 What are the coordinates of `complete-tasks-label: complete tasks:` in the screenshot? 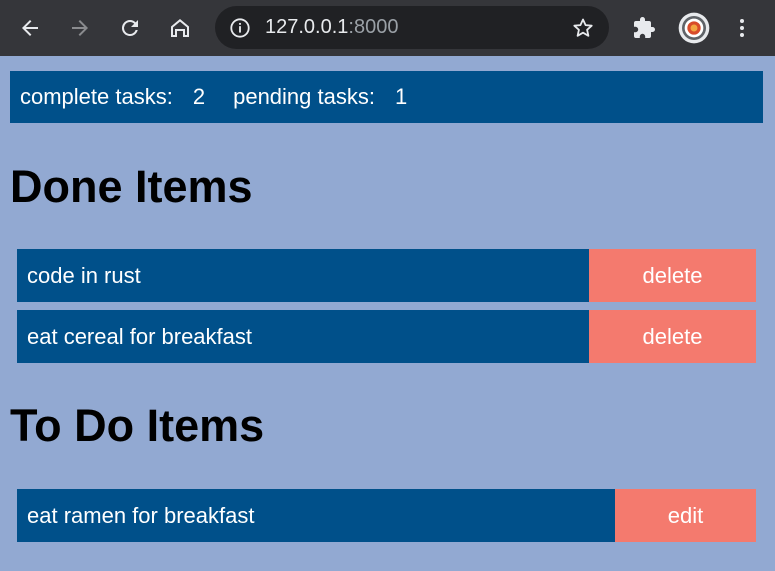 It's located at (96, 96).